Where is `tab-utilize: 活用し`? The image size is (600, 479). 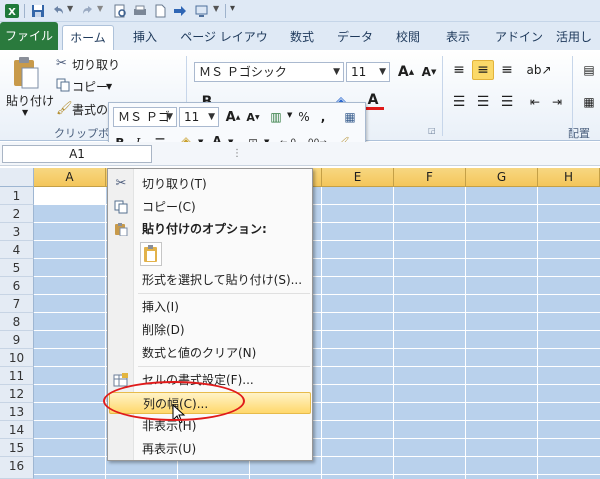
tab-utilize: 活用し is located at coordinates (578, 37).